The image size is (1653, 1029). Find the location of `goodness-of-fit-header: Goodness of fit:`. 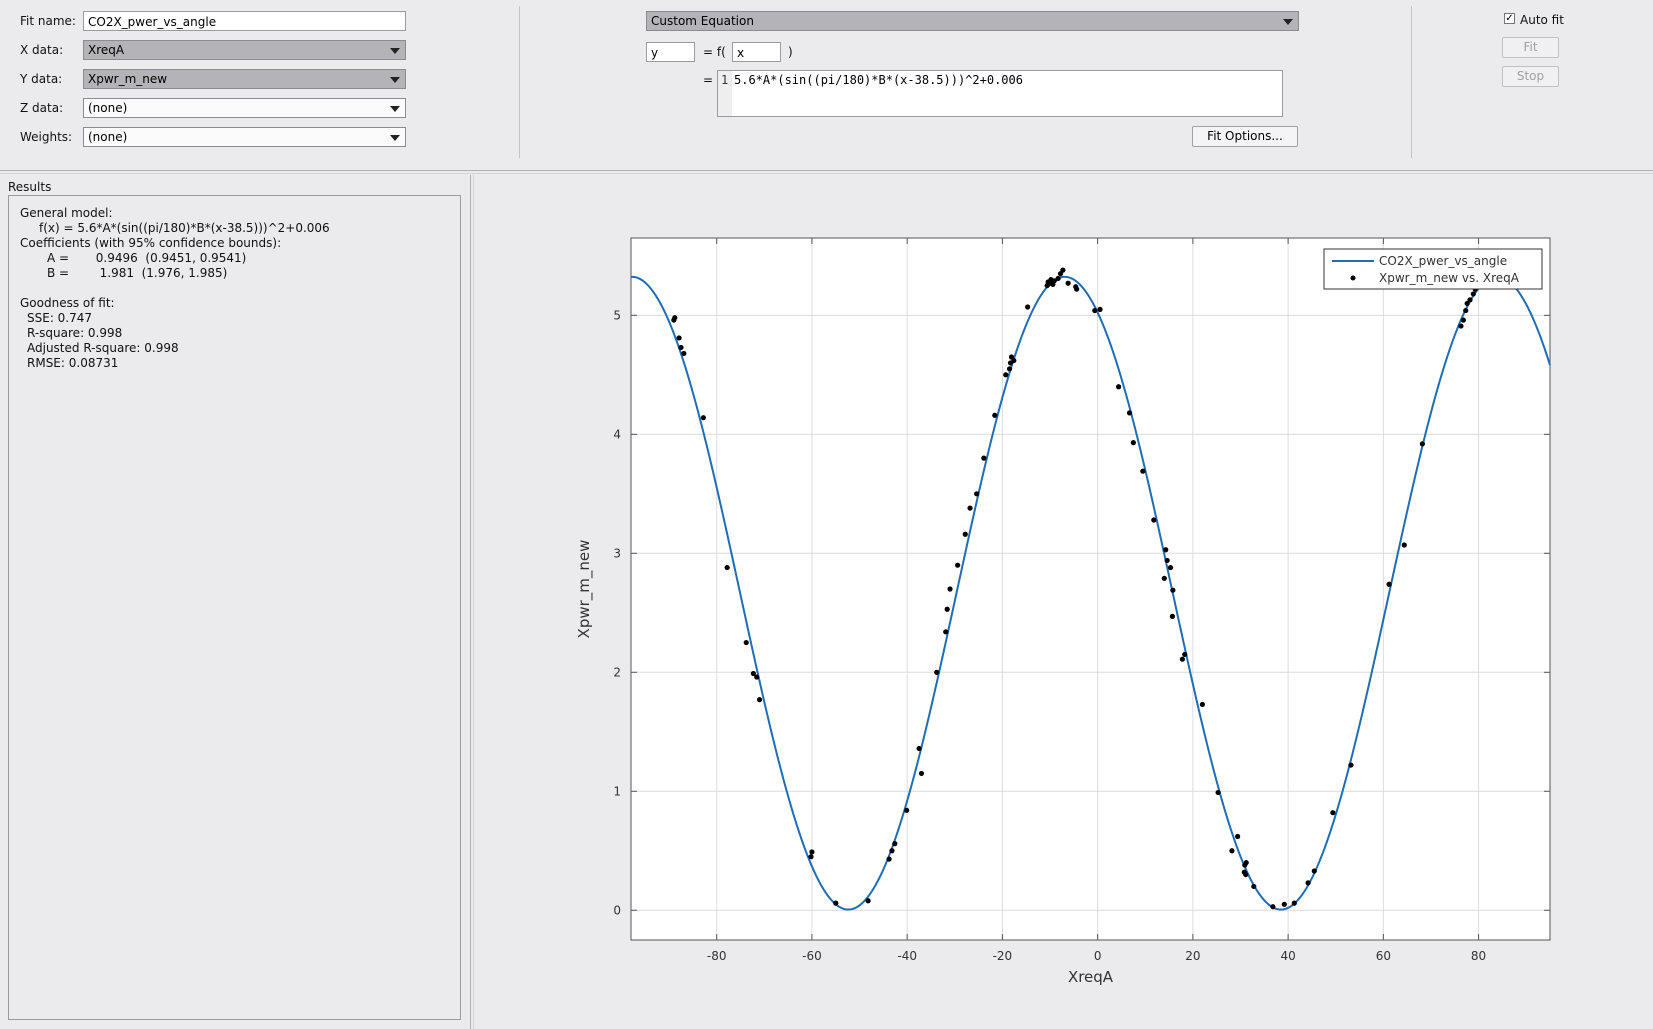

goodness-of-fit-header: Goodness of fit: is located at coordinates (67, 303).